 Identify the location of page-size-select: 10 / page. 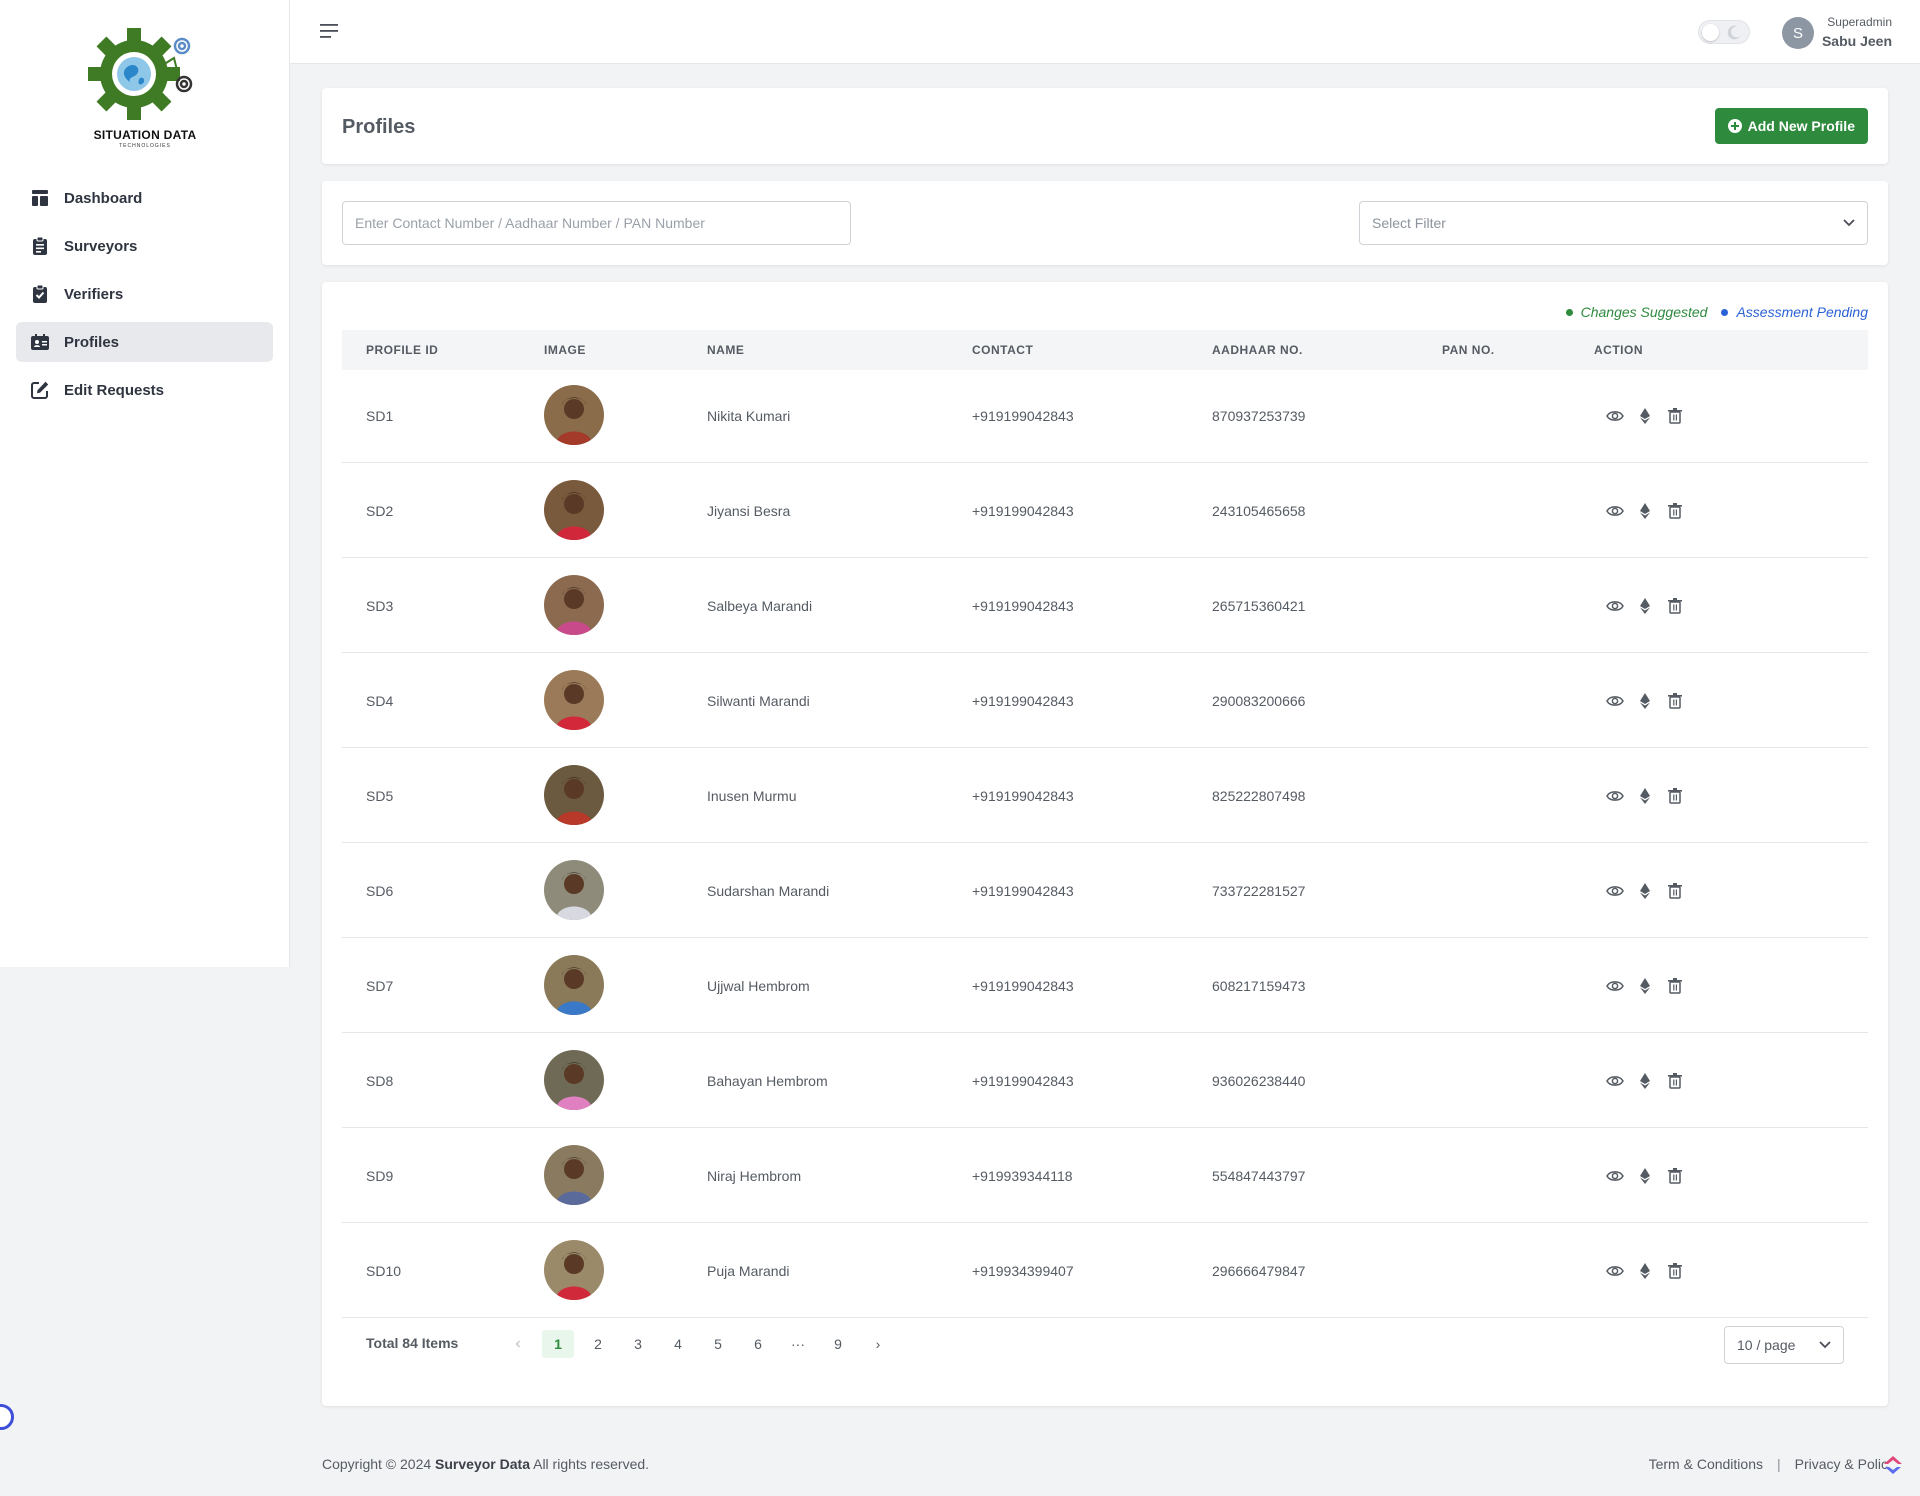
(1784, 1345).